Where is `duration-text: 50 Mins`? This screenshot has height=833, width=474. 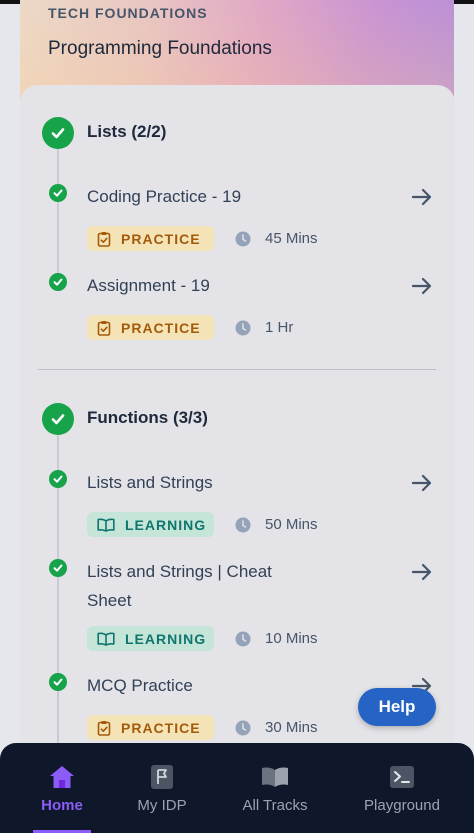
duration-text: 50 Mins is located at coordinates (291, 524).